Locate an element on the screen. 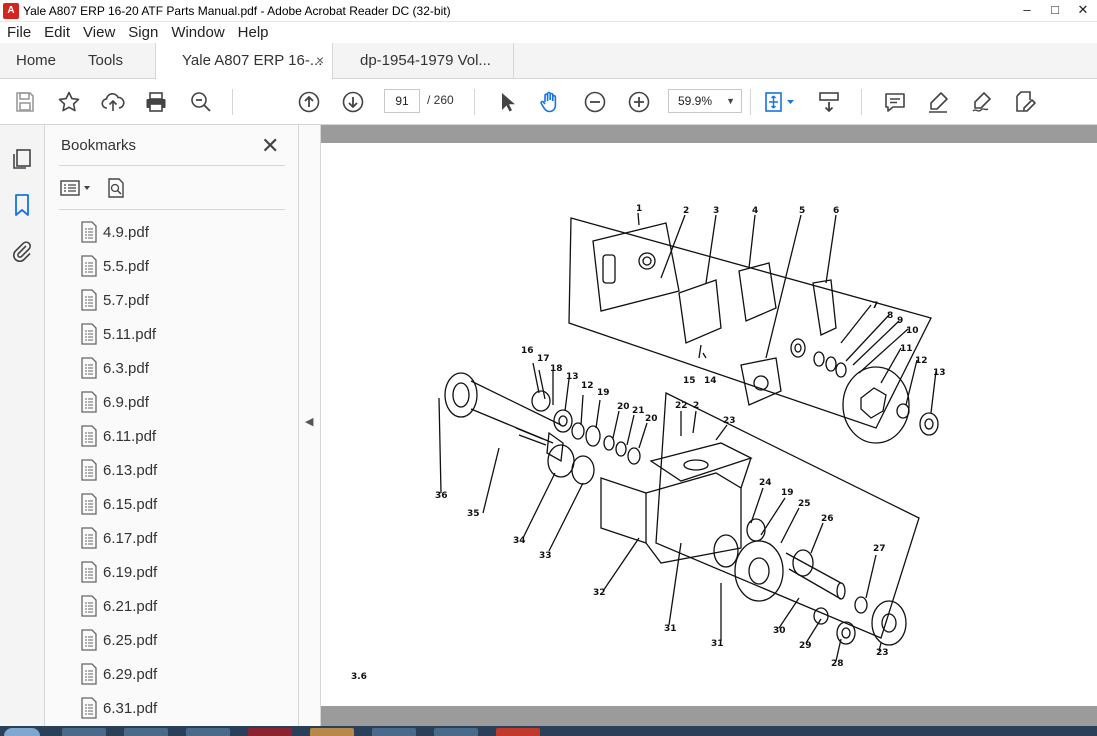  highlight-icon is located at coordinates (938, 102).